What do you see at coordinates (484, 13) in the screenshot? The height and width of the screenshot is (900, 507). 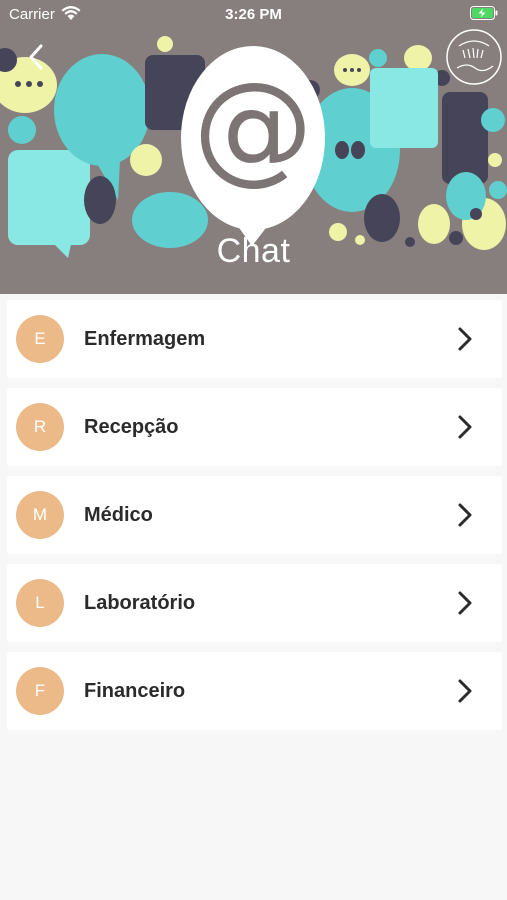 I see `battery-charging-icon` at bounding box center [484, 13].